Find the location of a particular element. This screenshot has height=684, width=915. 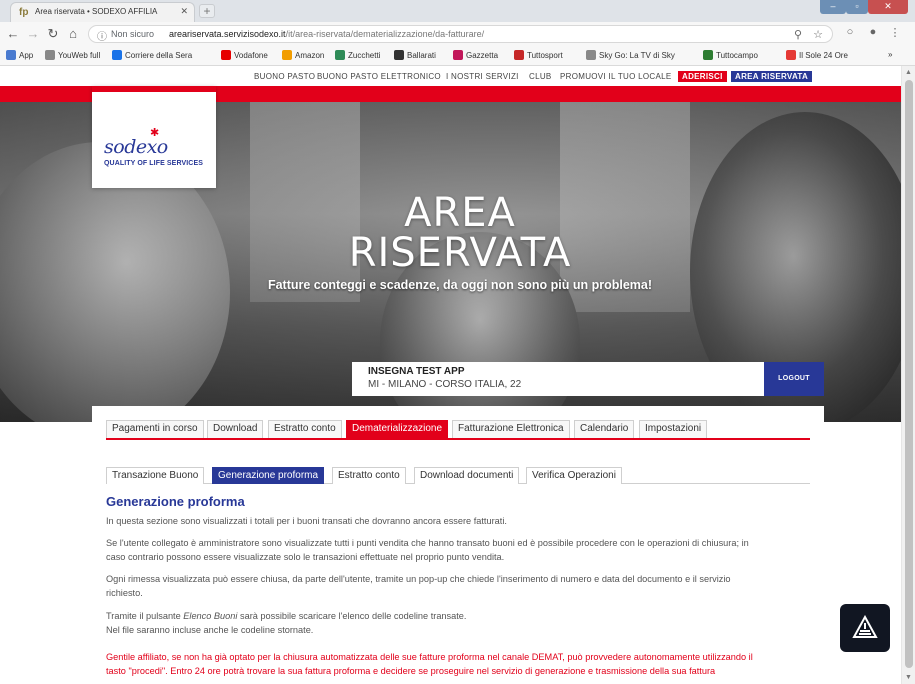

forward-arrow-icon: → is located at coordinates (33, 34).